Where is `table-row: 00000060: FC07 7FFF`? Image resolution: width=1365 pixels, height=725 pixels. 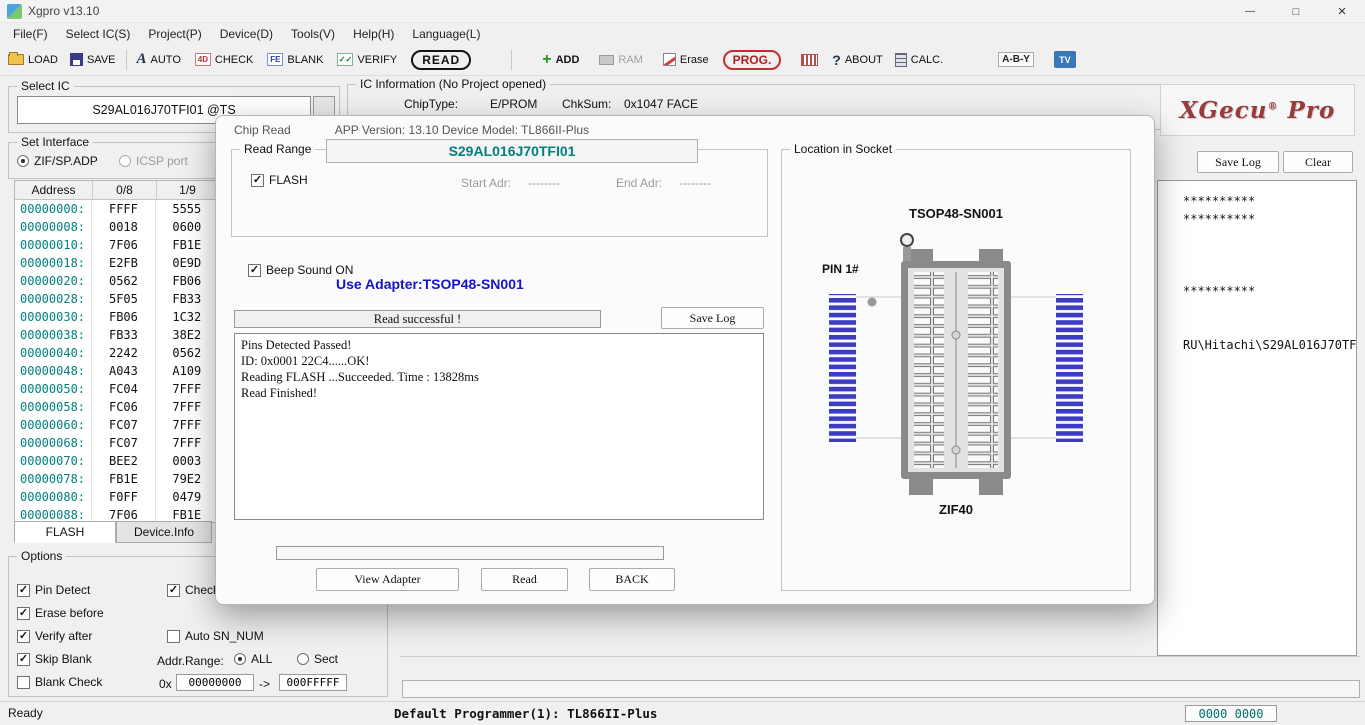 table-row: 00000060: FC07 7FFF is located at coordinates (117, 425).